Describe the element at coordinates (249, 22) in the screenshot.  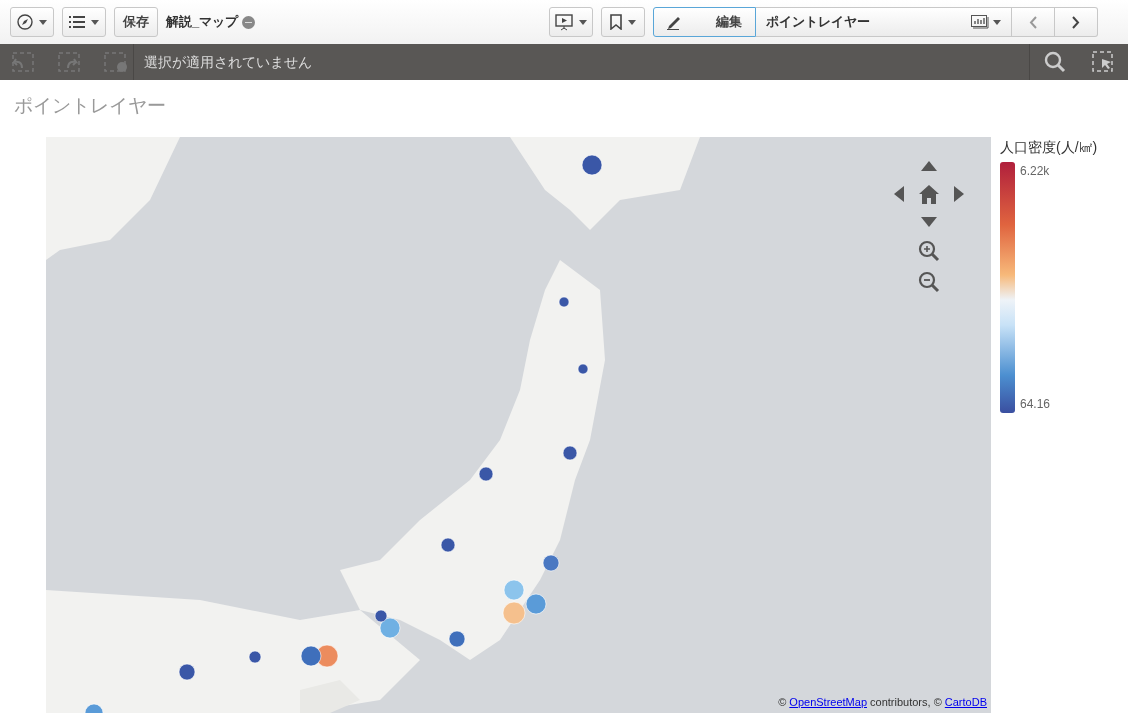
I see `status-icon` at that location.